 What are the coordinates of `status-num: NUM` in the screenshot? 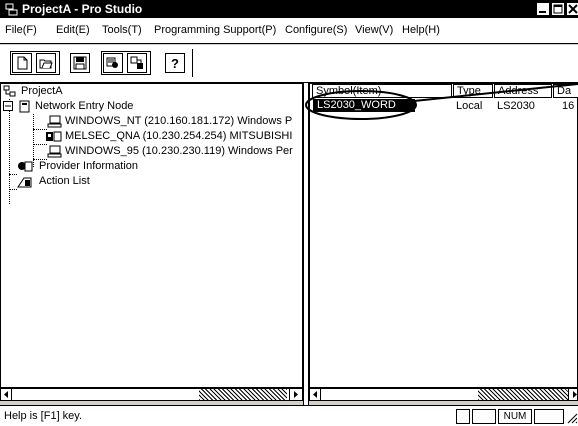 It's located at (515, 416).